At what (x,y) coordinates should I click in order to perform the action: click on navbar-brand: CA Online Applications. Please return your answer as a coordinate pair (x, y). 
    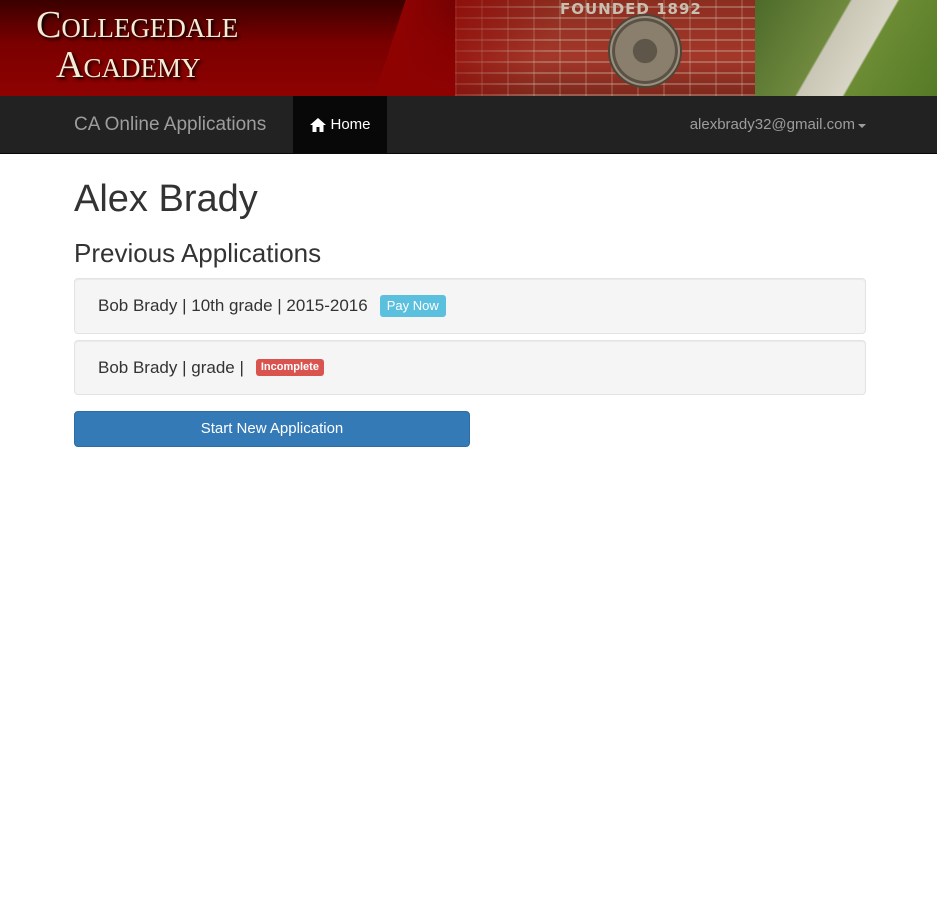
    Looking at the image, I should click on (170, 125).